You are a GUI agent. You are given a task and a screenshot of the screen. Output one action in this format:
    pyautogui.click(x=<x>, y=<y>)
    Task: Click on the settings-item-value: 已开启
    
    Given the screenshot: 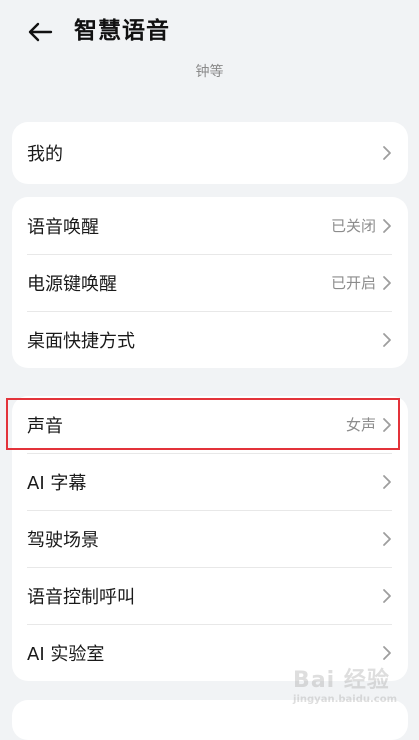 What is the action you would take?
    pyautogui.click(x=353, y=283)
    